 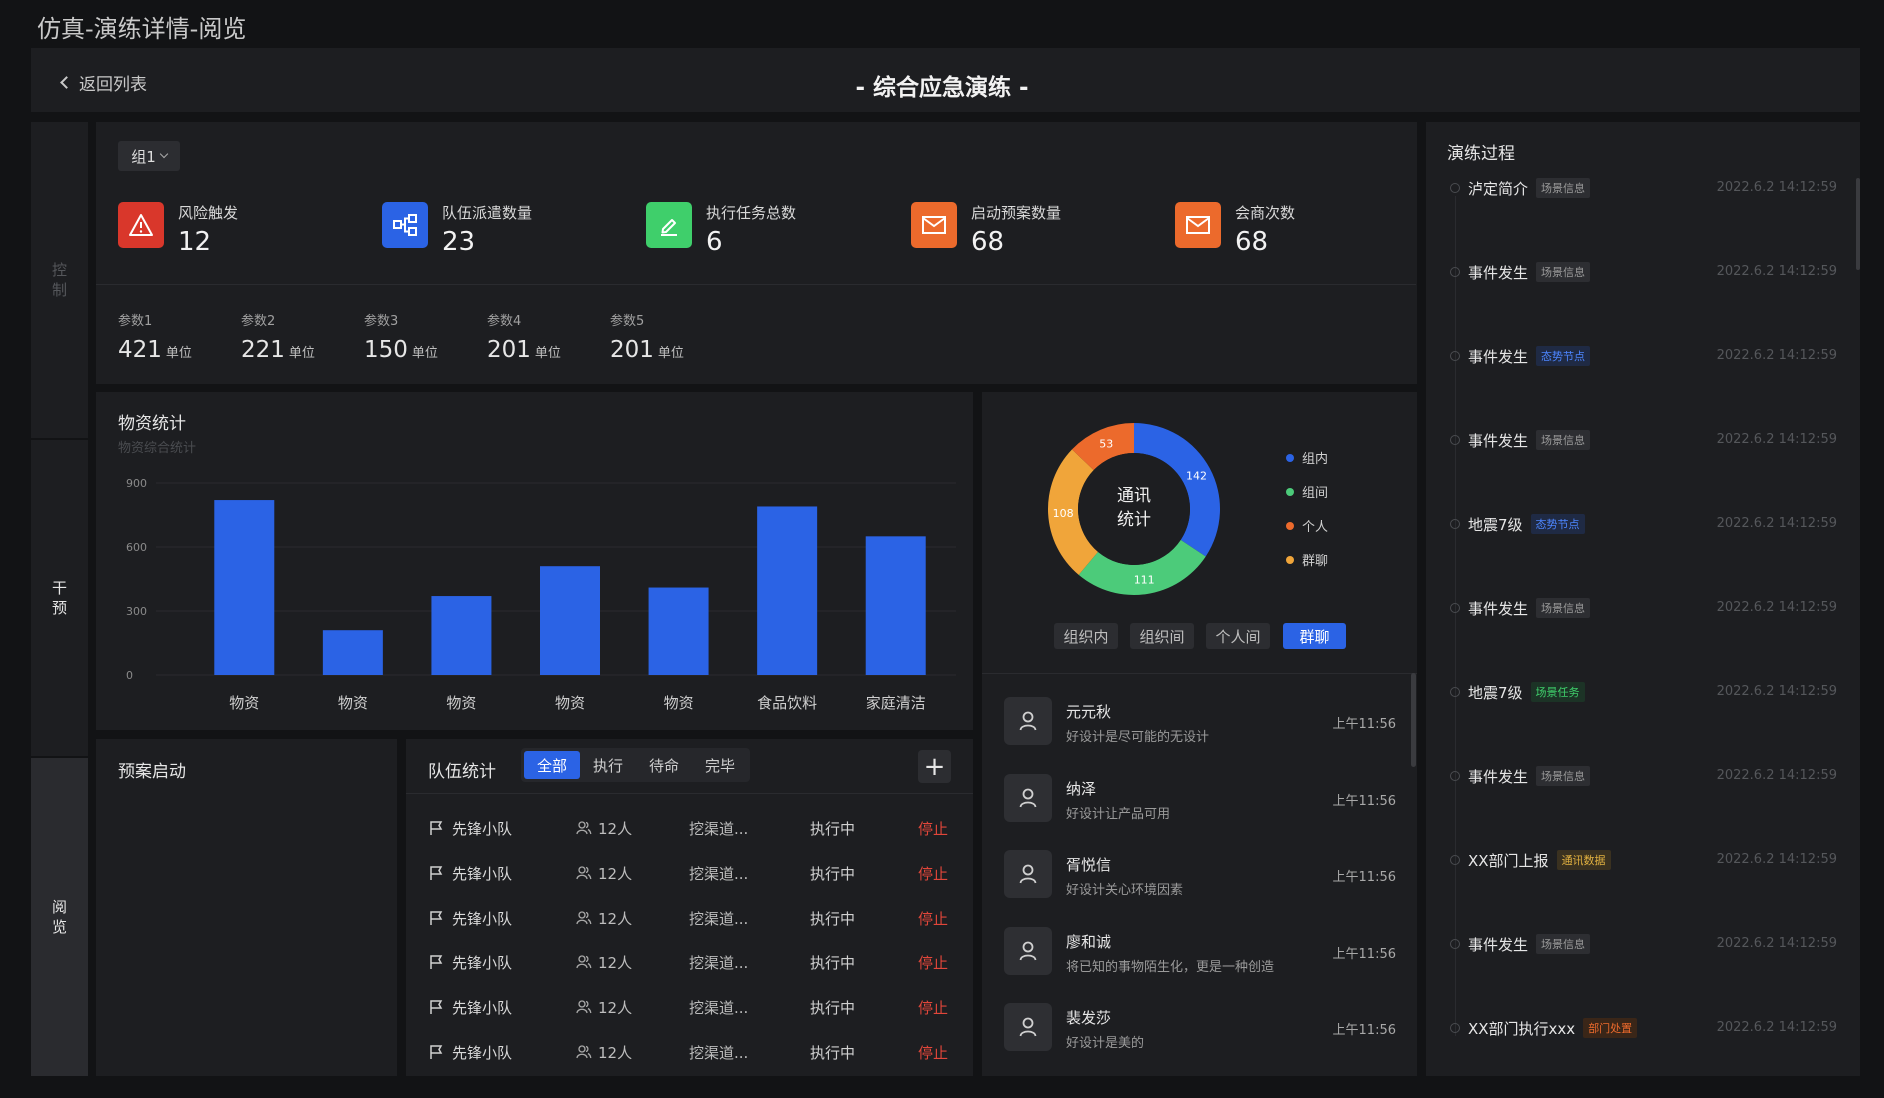 What do you see at coordinates (552, 765) in the screenshot?
I see `tab-all: 全部` at bounding box center [552, 765].